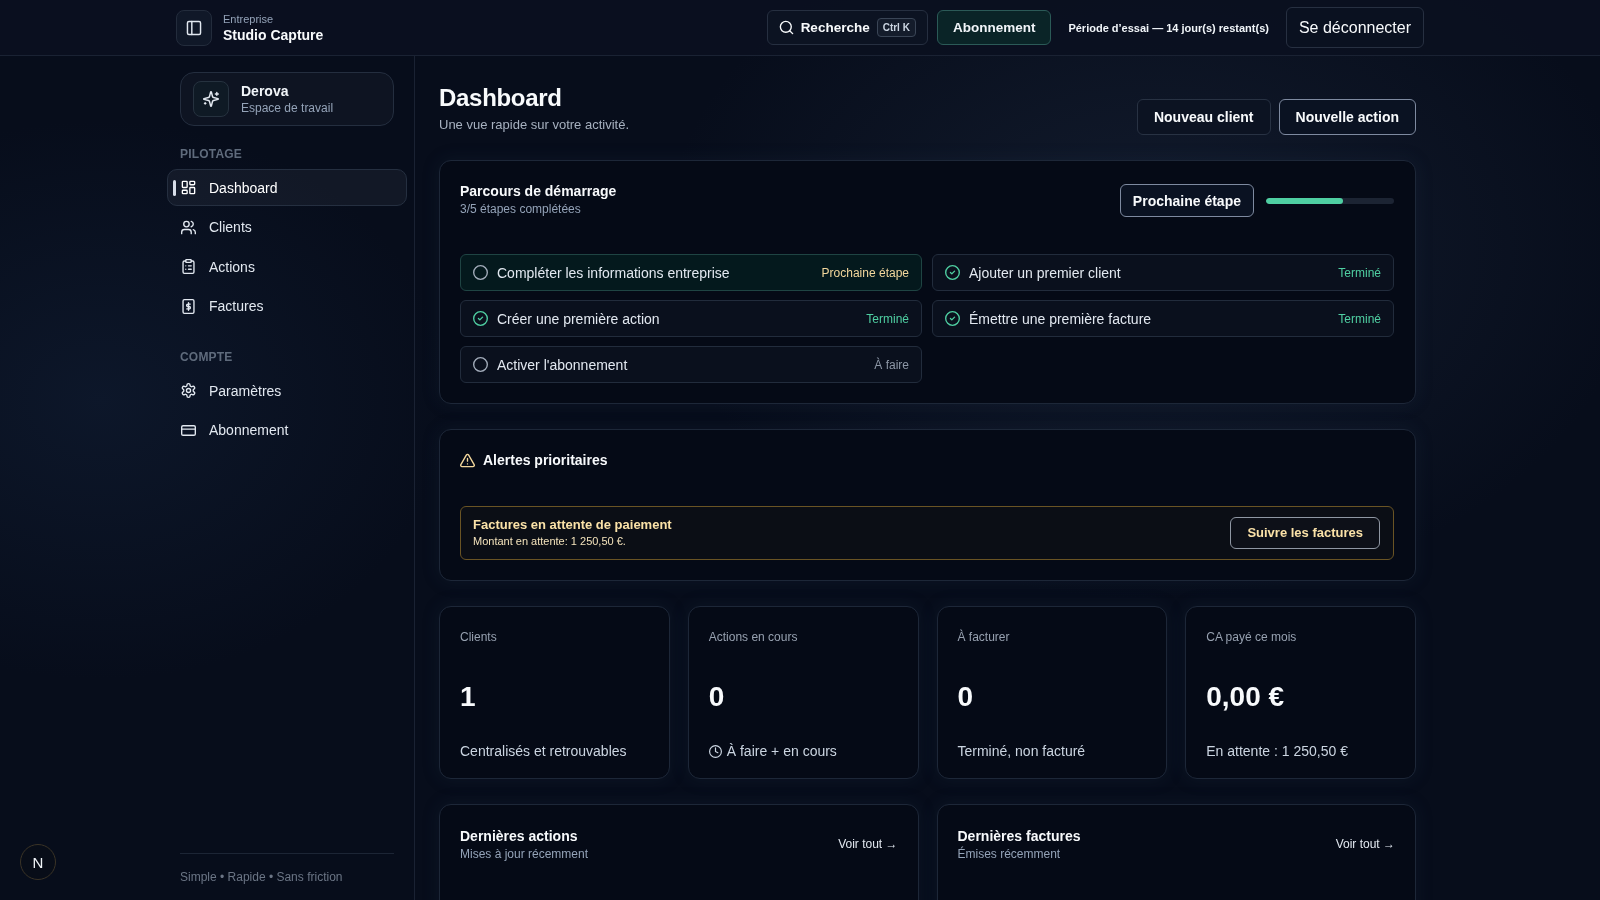  Describe the element at coordinates (1203, 117) in the screenshot. I see `header-button: Nouveau client` at that location.